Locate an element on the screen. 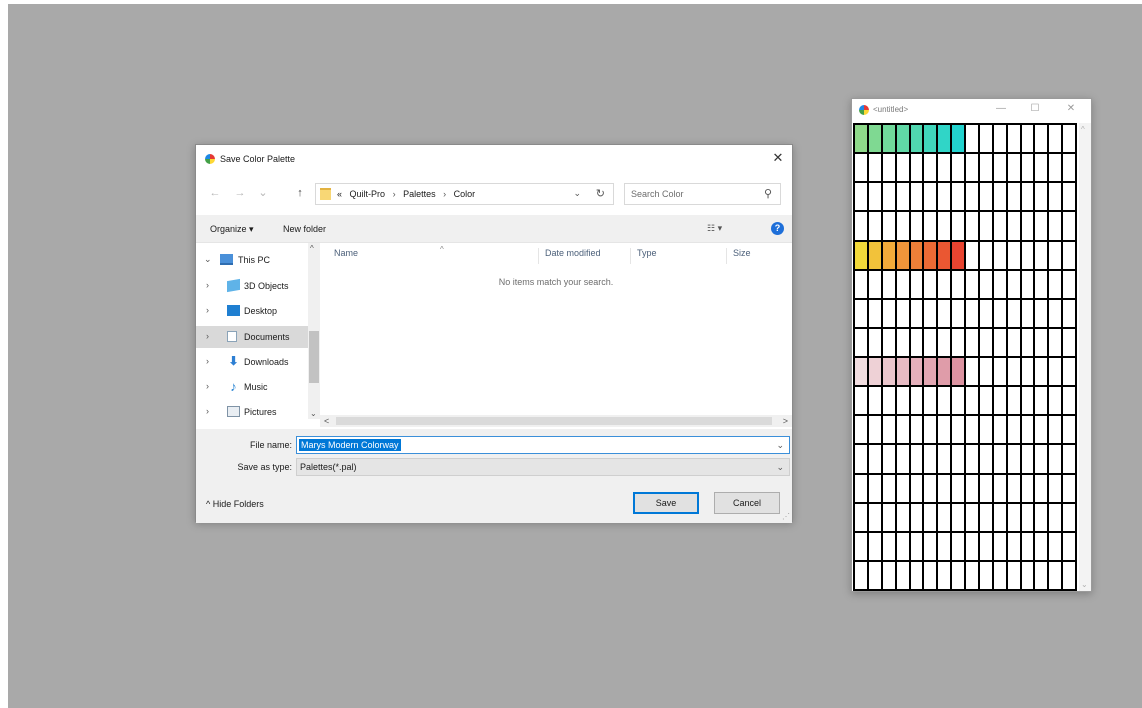 Image resolution: width=1142 pixels, height=708 pixels. search-icon: ⚲ is located at coordinates (768, 193).